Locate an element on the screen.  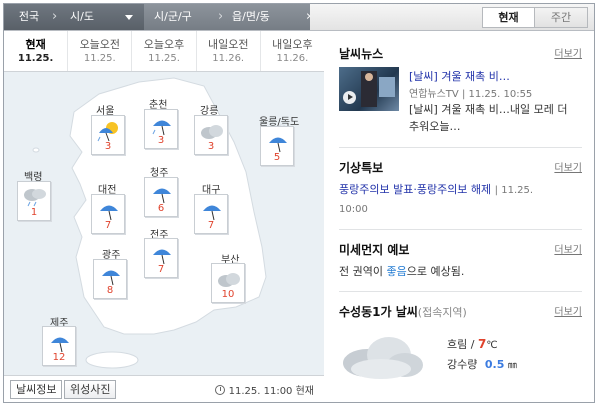
fine-dust-title: 미세먼지 예보 is located at coordinates (374, 250).